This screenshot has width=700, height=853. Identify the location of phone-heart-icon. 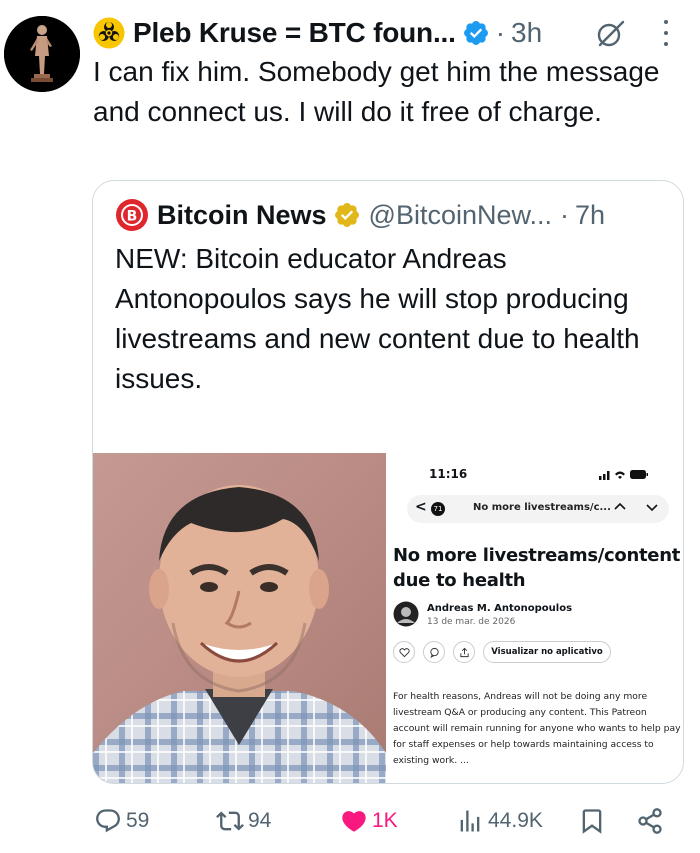
(404, 652).